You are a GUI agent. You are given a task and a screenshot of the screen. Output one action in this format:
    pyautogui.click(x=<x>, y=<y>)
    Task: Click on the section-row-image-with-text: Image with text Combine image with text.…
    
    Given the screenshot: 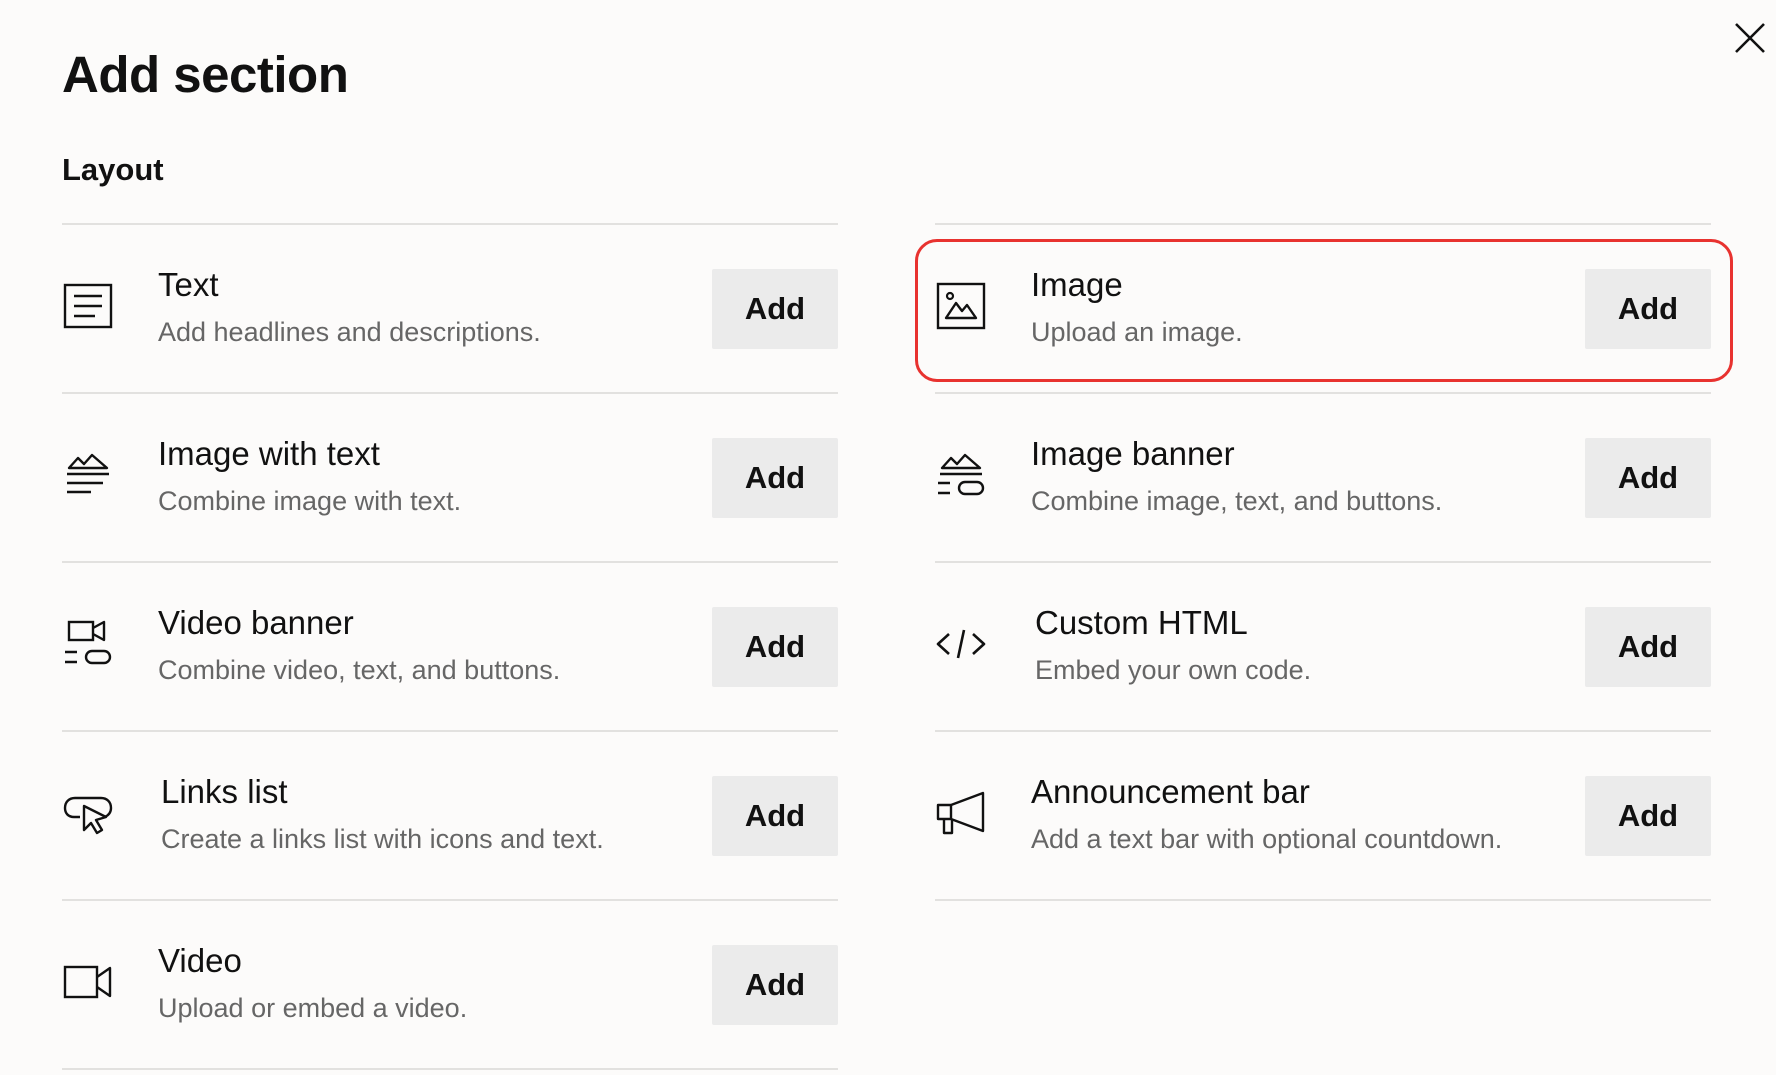 What is the action you would take?
    pyautogui.click(x=450, y=476)
    